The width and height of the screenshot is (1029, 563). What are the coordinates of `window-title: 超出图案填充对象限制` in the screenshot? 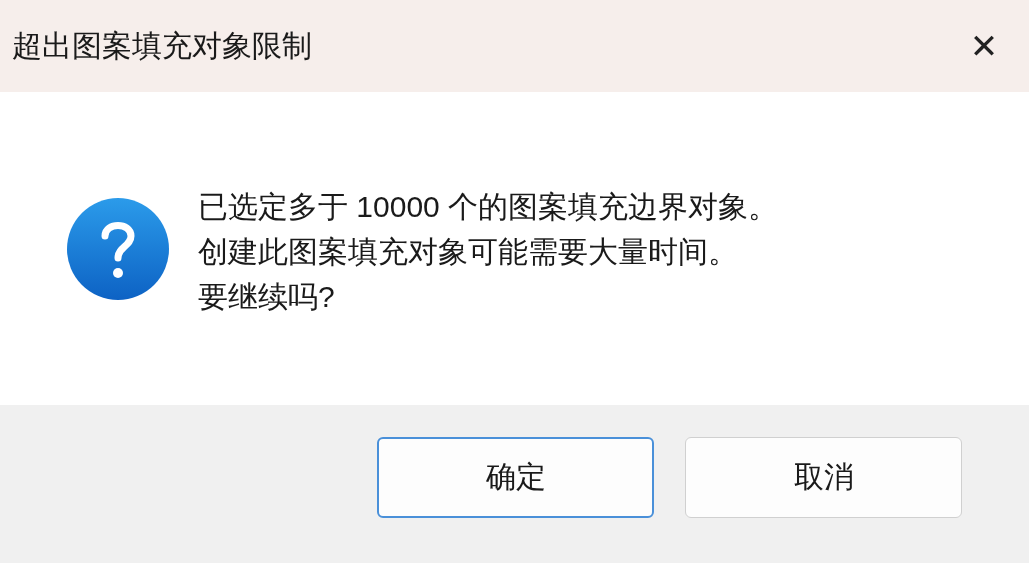 It's located at (162, 45).